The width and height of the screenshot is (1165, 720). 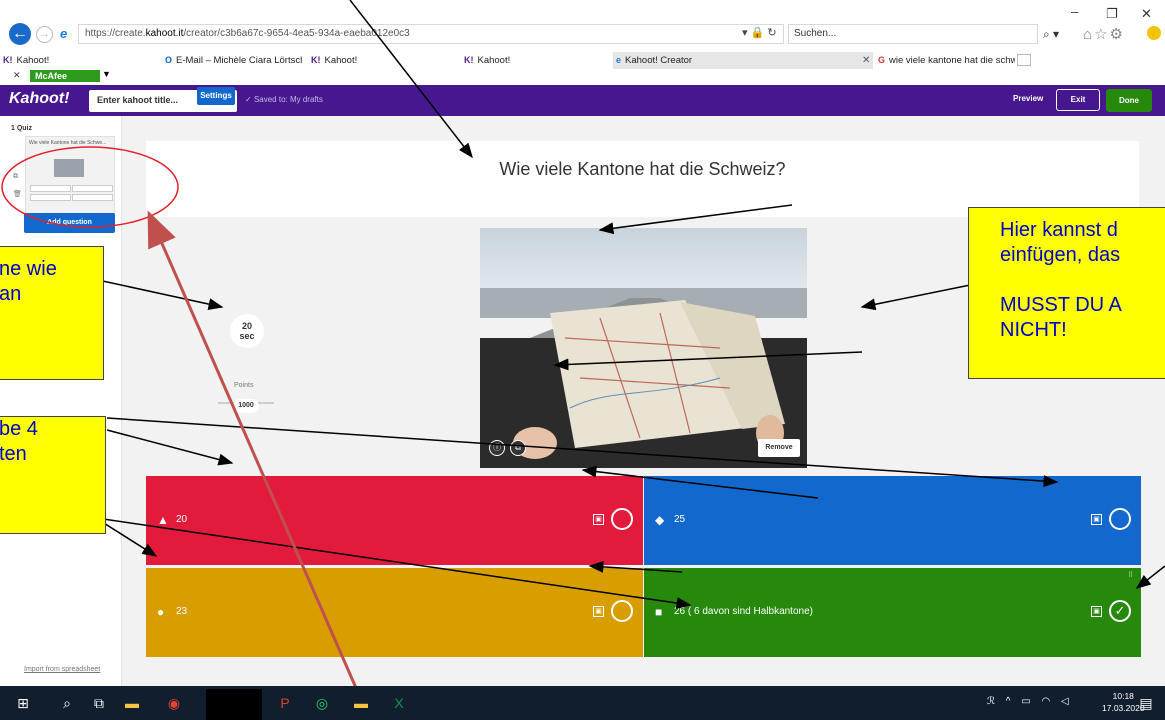 I want to click on url-host: https://create., so click(x=115, y=33).